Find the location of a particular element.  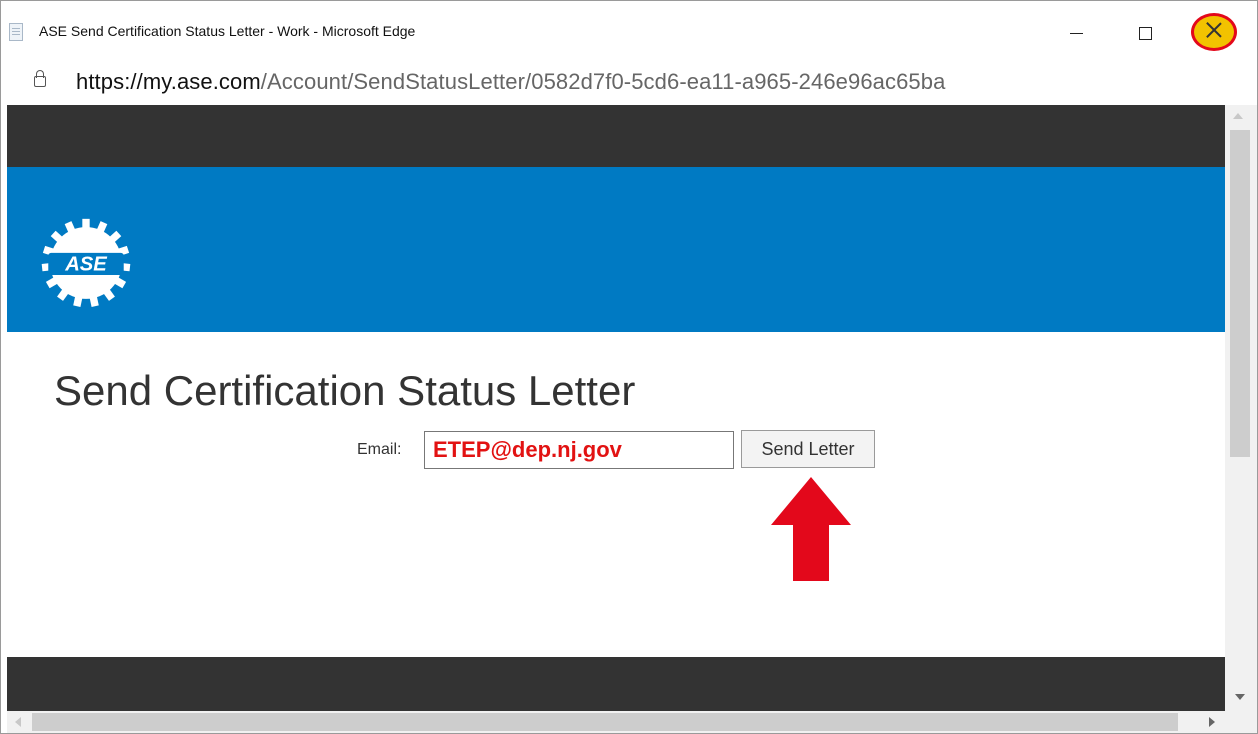

scroll-left-icon is located at coordinates (18, 722).